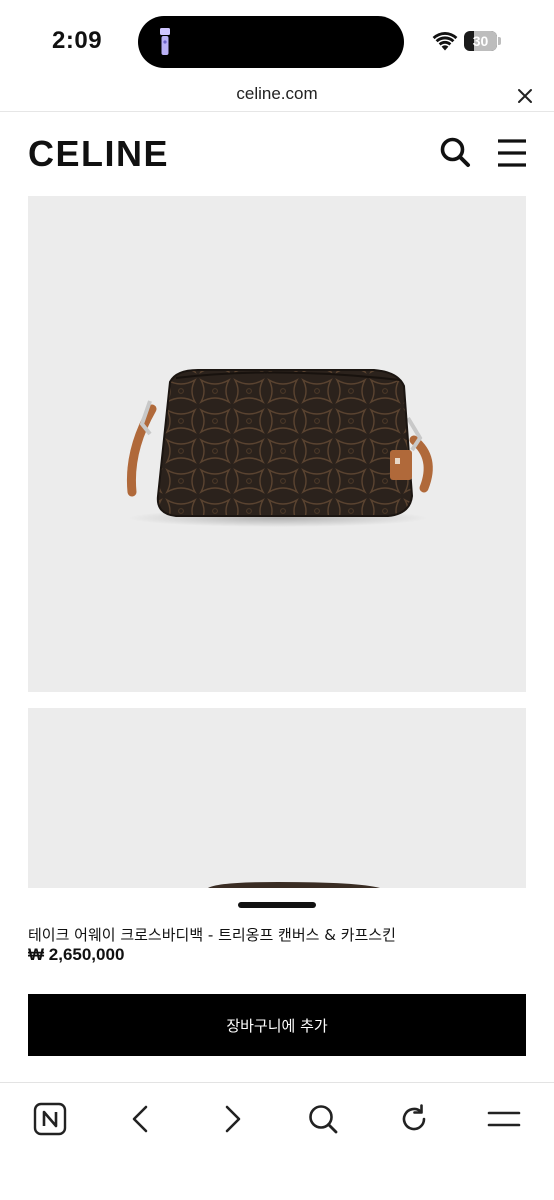 This screenshot has width=554, height=1200. I want to click on sheet-handle, so click(277, 905).